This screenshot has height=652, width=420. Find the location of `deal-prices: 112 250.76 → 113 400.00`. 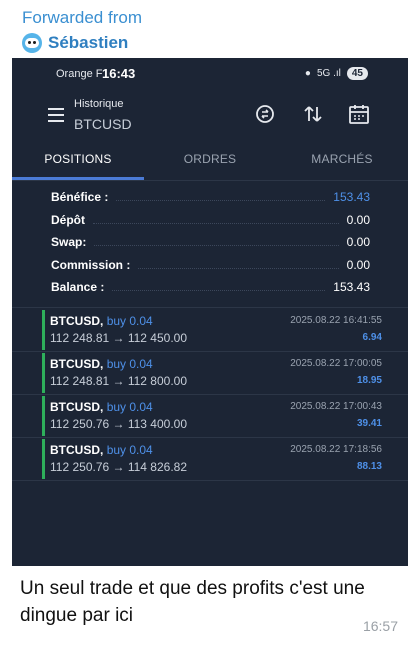

deal-prices: 112 250.76 → 113 400.00 is located at coordinates (119, 424).